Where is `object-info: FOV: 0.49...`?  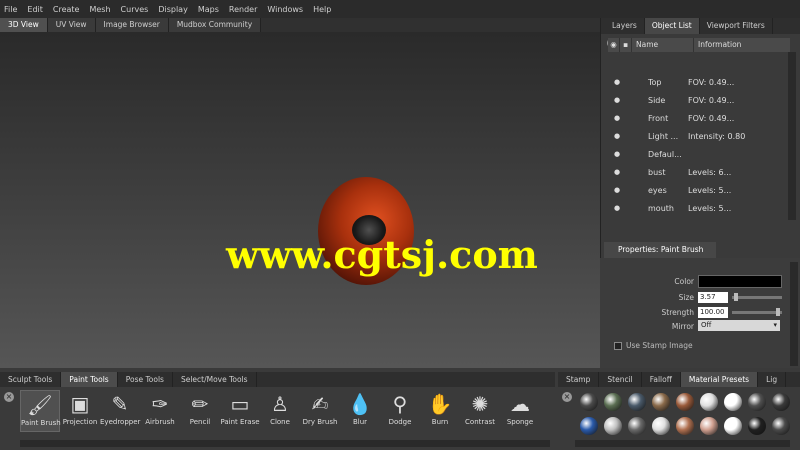
object-info: FOV: 0.49... is located at coordinates (711, 118).